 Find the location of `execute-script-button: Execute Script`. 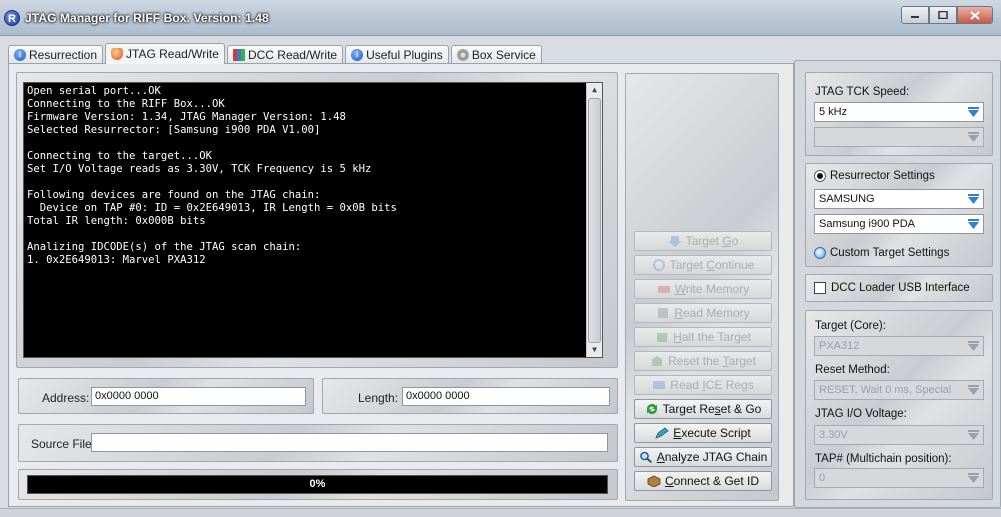

execute-script-button: Execute Script is located at coordinates (703, 433).